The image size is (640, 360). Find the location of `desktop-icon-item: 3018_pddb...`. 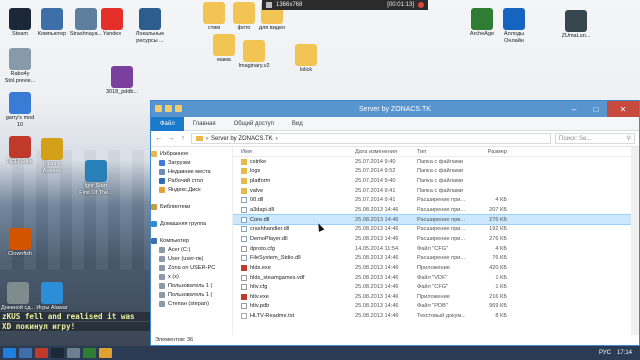

desktop-icon-item: 3018_pddb... is located at coordinates (122, 81).